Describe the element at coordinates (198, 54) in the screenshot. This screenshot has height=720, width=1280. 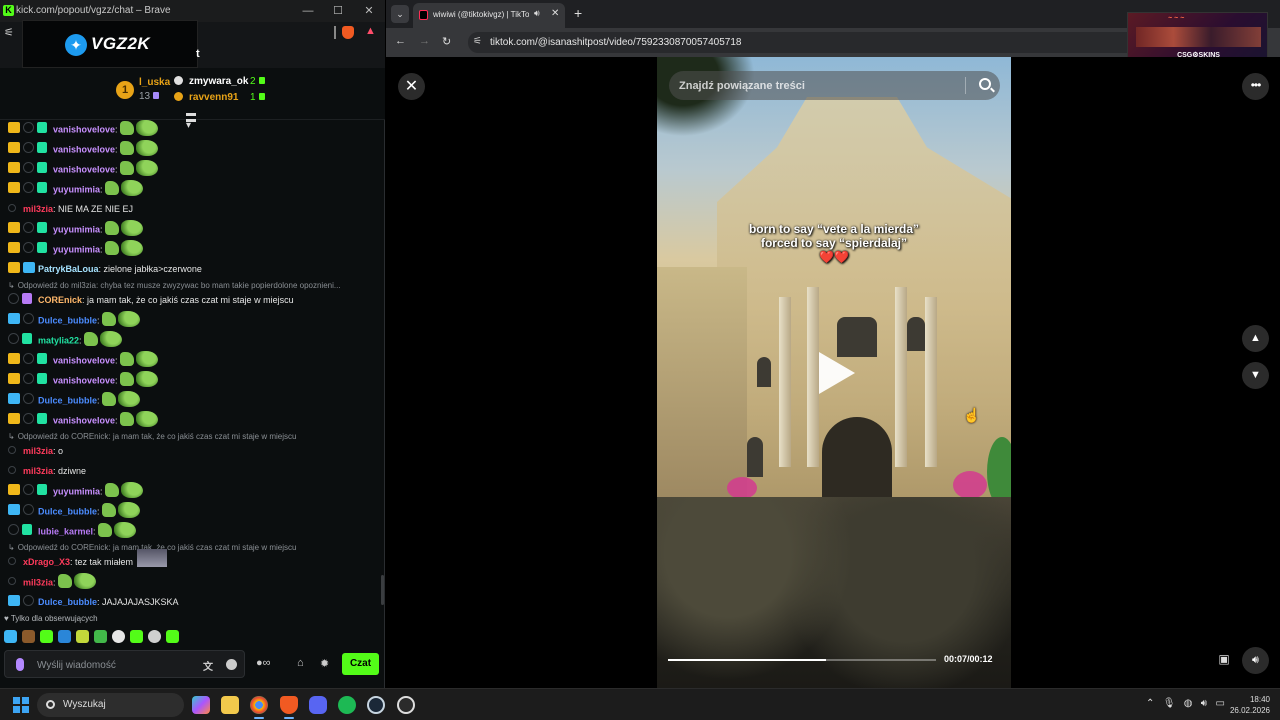
I see `logo-trailing-text: t` at that location.